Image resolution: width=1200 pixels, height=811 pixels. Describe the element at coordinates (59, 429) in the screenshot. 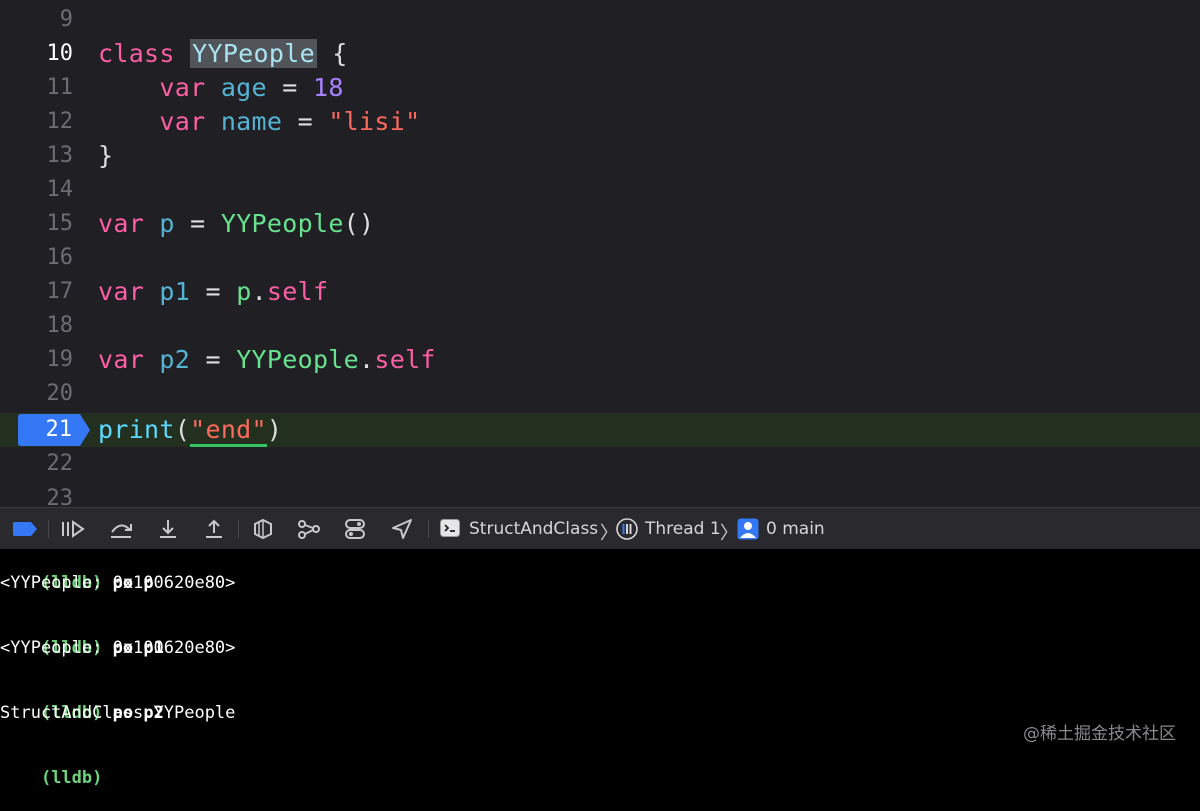

I see `line-number: 21` at that location.